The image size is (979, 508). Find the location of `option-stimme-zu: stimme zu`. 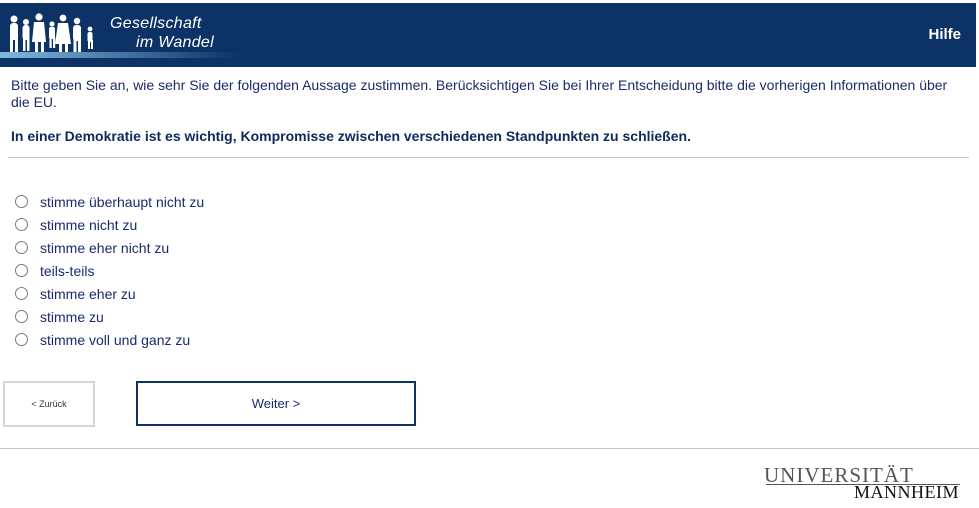

option-stimme-zu: stimme zu is located at coordinates (109, 316).